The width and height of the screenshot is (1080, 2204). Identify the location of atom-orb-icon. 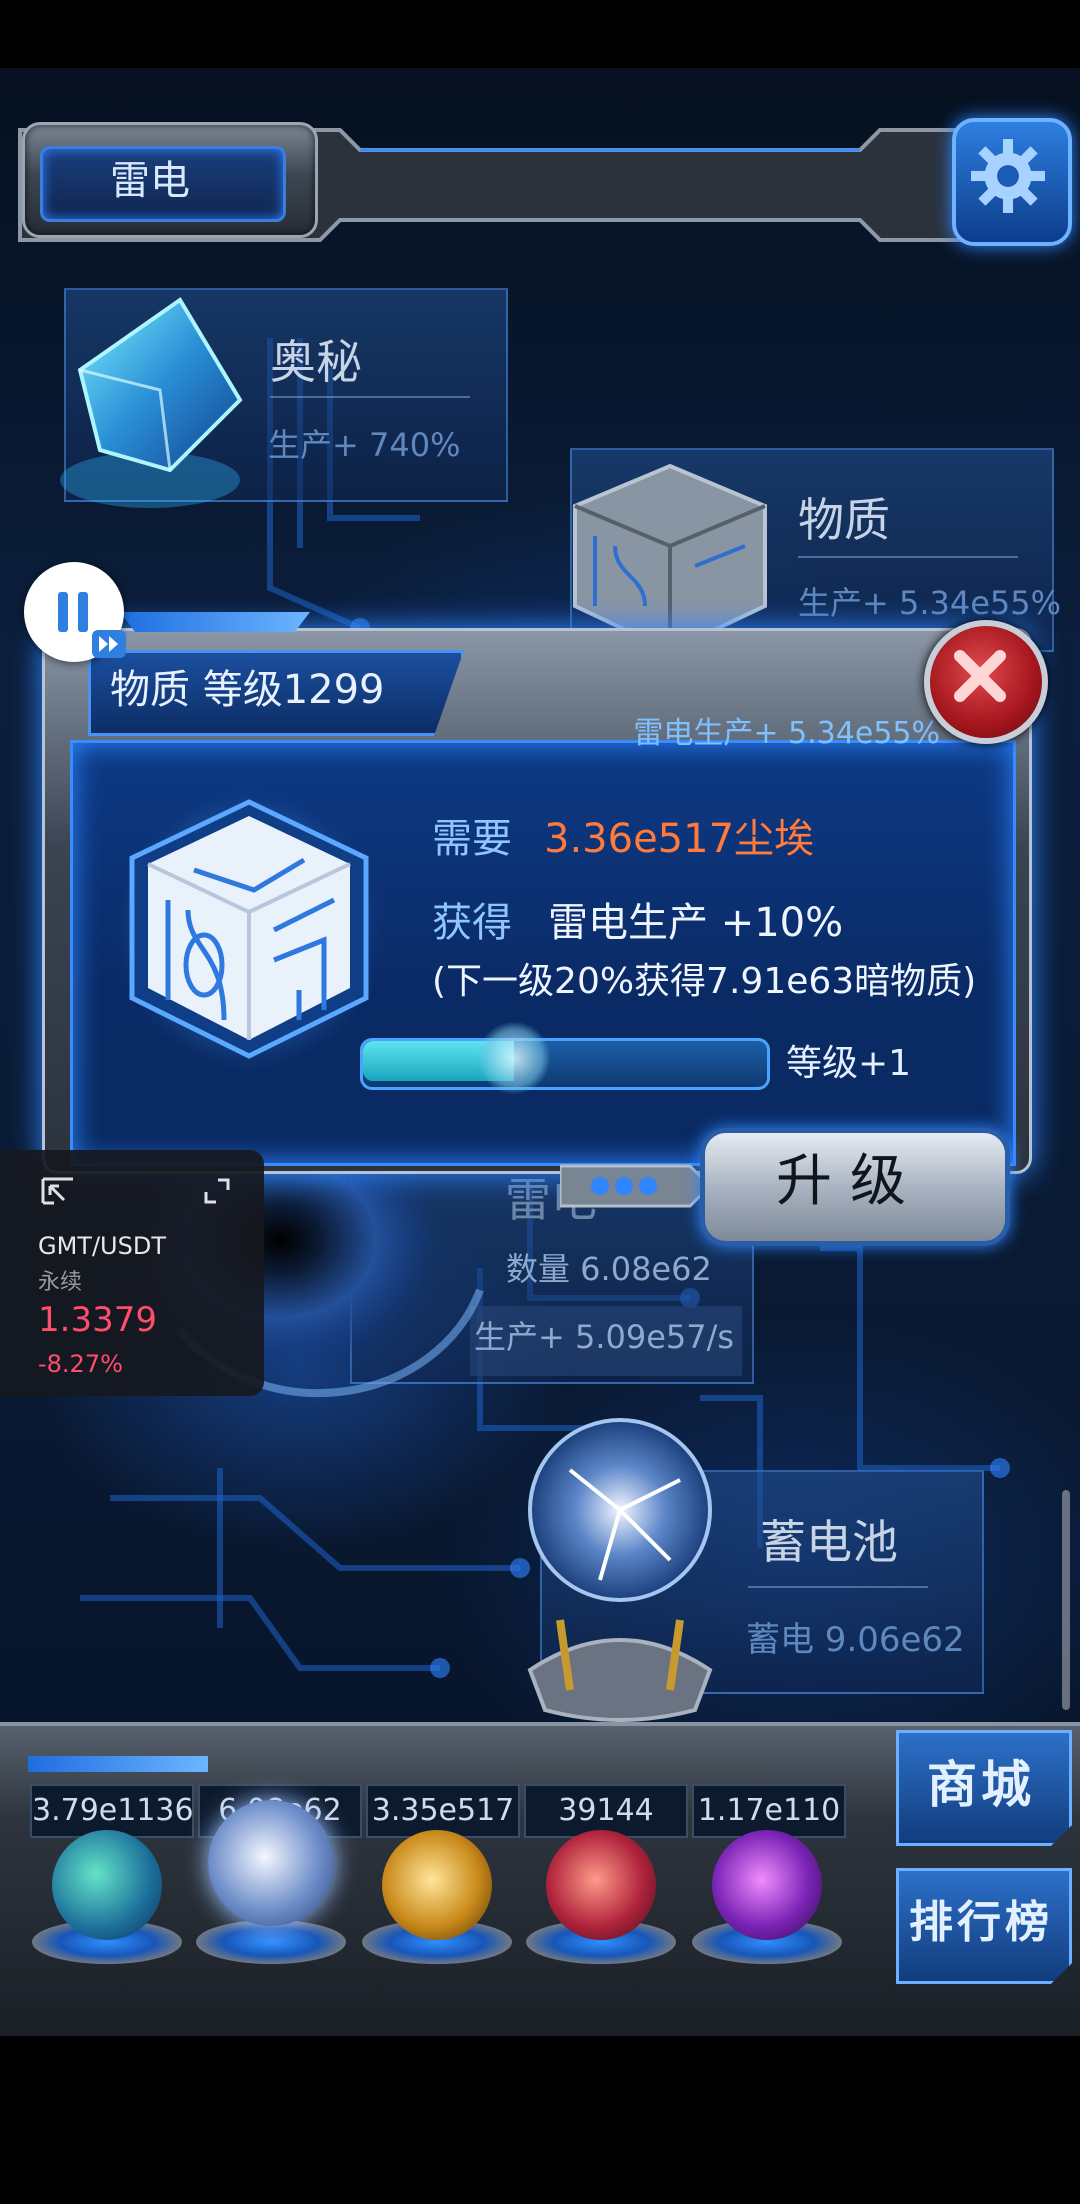
(107, 1885).